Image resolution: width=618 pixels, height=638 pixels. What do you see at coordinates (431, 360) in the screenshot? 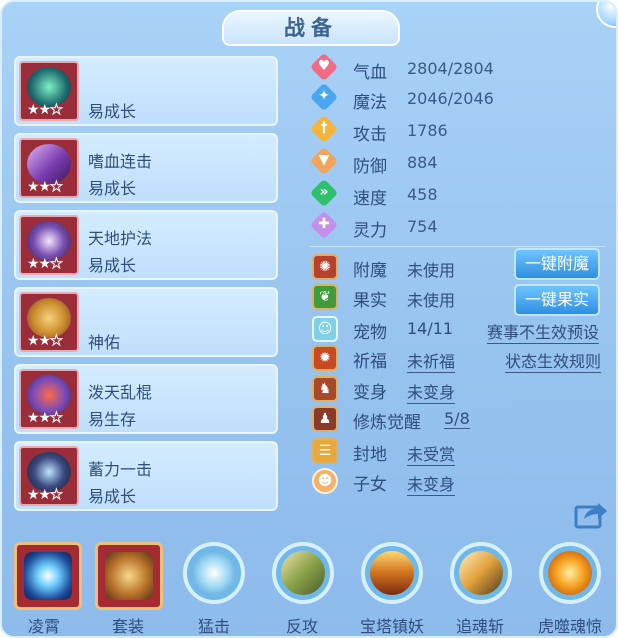
I see `blessing-link: 未祈福` at bounding box center [431, 360].